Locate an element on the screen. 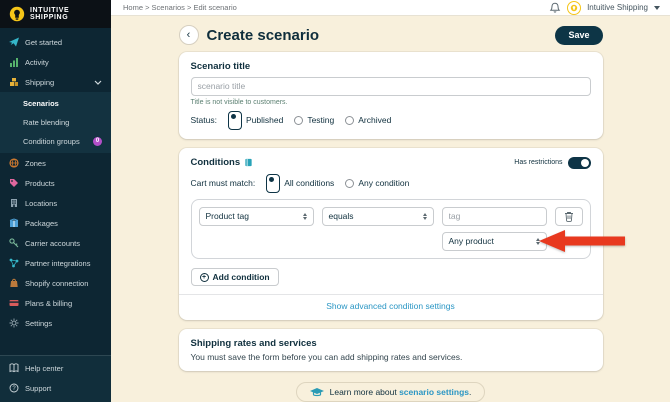 The image size is (670, 402). rates-title: Shipping rates and services is located at coordinates (253, 343).